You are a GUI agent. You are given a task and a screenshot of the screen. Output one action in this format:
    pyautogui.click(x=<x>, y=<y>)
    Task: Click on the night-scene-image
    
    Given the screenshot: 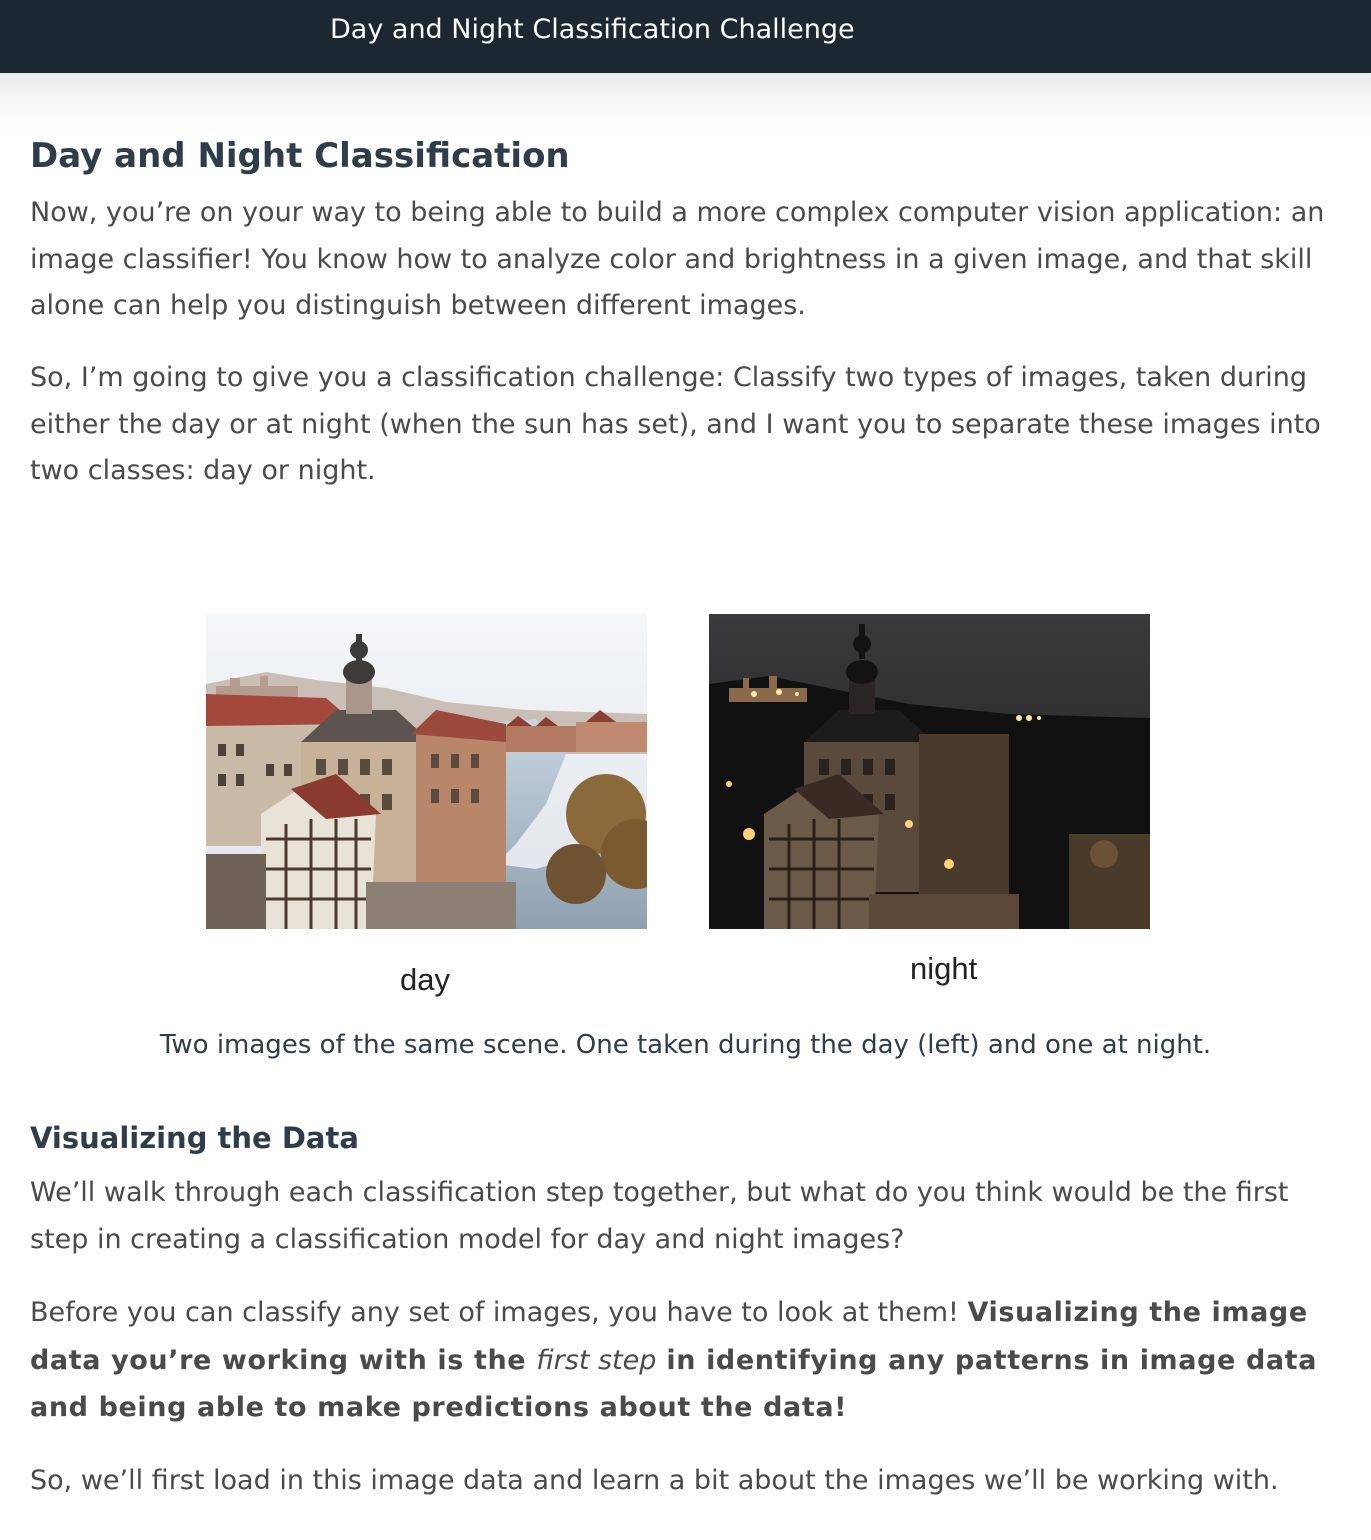 What is the action you would take?
    pyautogui.click(x=929, y=771)
    